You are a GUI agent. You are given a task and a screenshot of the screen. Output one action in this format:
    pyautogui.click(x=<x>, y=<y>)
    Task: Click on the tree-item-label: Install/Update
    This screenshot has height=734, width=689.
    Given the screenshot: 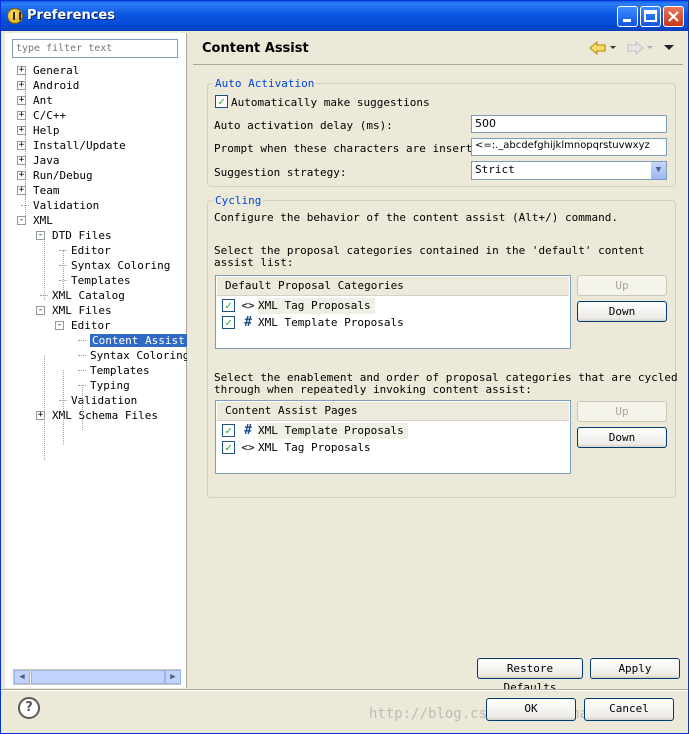 What is the action you would take?
    pyautogui.click(x=79, y=145)
    